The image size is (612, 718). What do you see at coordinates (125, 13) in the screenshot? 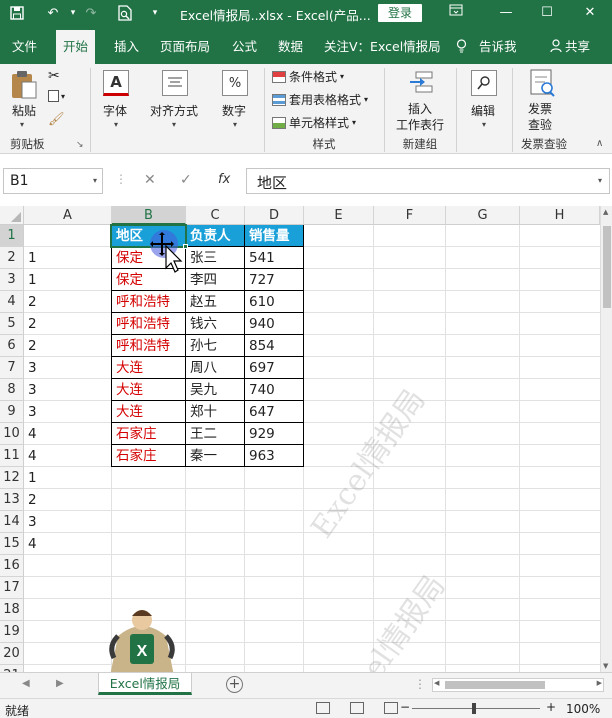
I see `print-preview-icon` at bounding box center [125, 13].